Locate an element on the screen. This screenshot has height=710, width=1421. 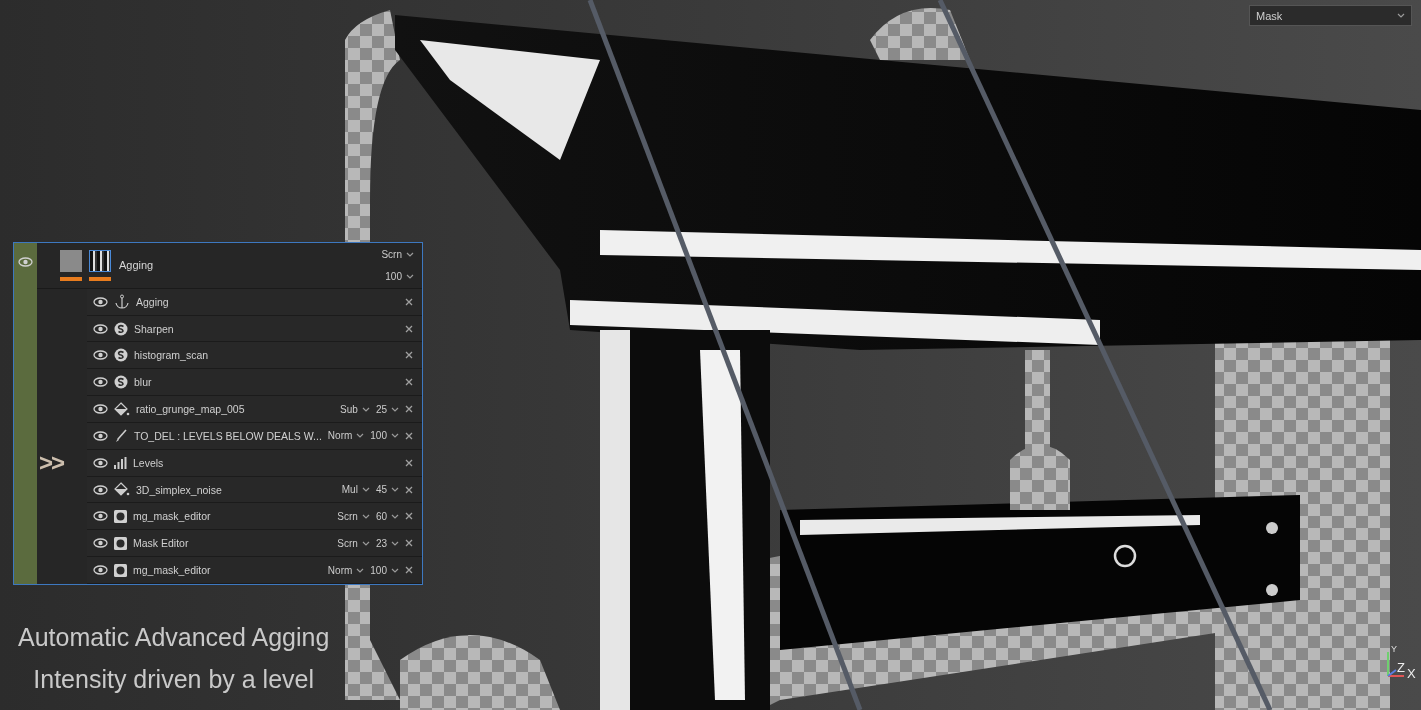
opacity-select: 23 is located at coordinates (387, 543).